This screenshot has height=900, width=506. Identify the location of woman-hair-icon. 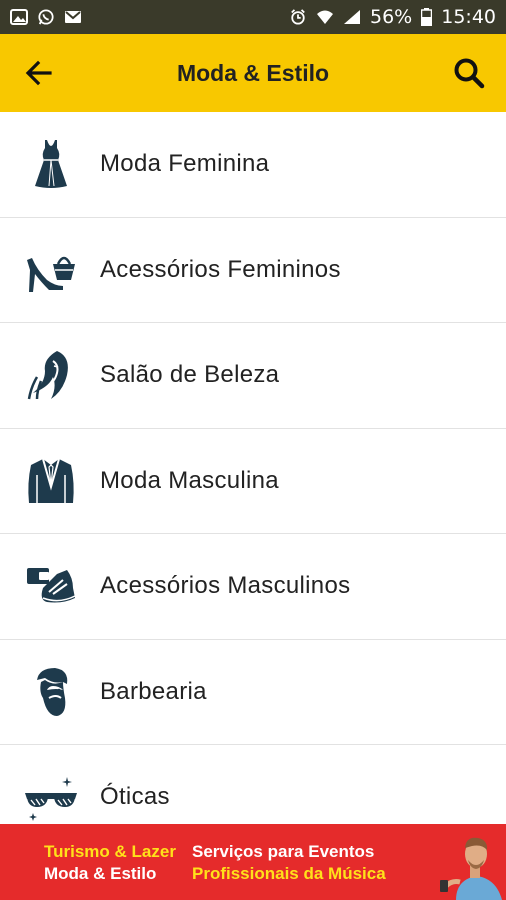
(47, 375).